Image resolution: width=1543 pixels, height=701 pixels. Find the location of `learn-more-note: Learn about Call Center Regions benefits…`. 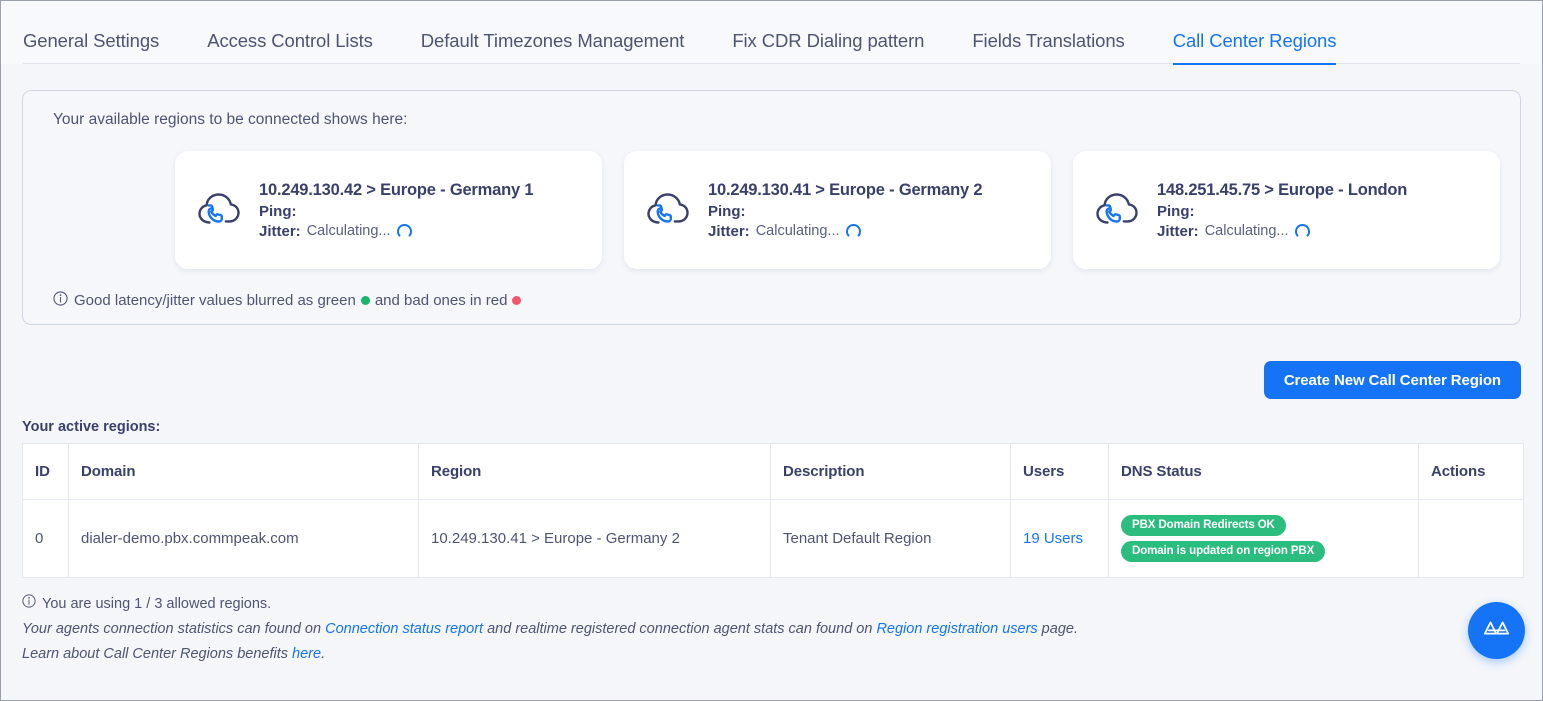

learn-more-note: Learn about Call Center Regions benefits… is located at coordinates (782, 654).